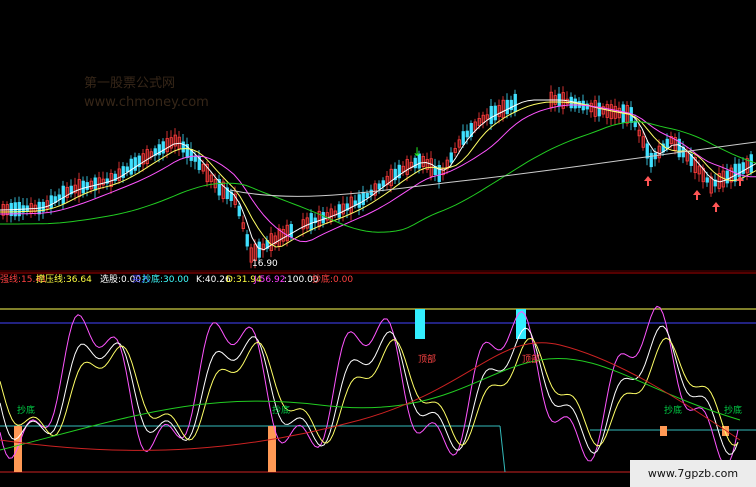 The height and width of the screenshot is (487, 756). What do you see at coordinates (165, 280) in the screenshot?
I see `legend-item: 抄底:30.00` at bounding box center [165, 280].